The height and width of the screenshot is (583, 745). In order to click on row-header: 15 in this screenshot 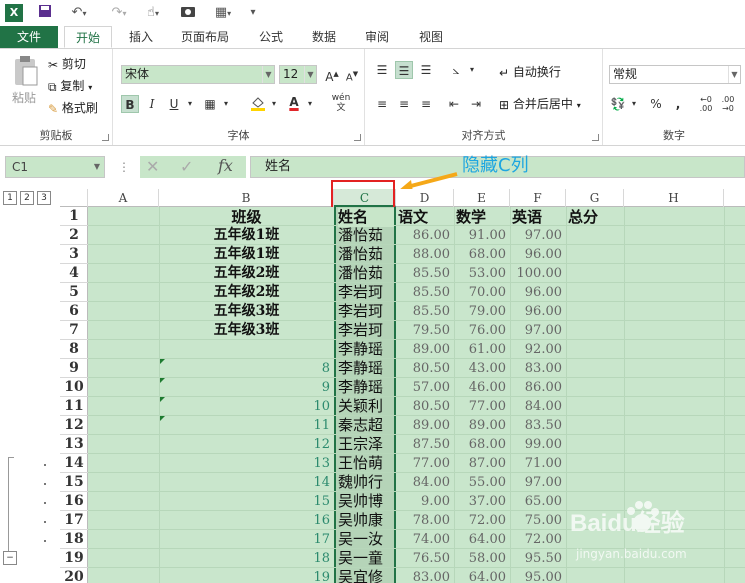, I will do `click(74, 482)`.